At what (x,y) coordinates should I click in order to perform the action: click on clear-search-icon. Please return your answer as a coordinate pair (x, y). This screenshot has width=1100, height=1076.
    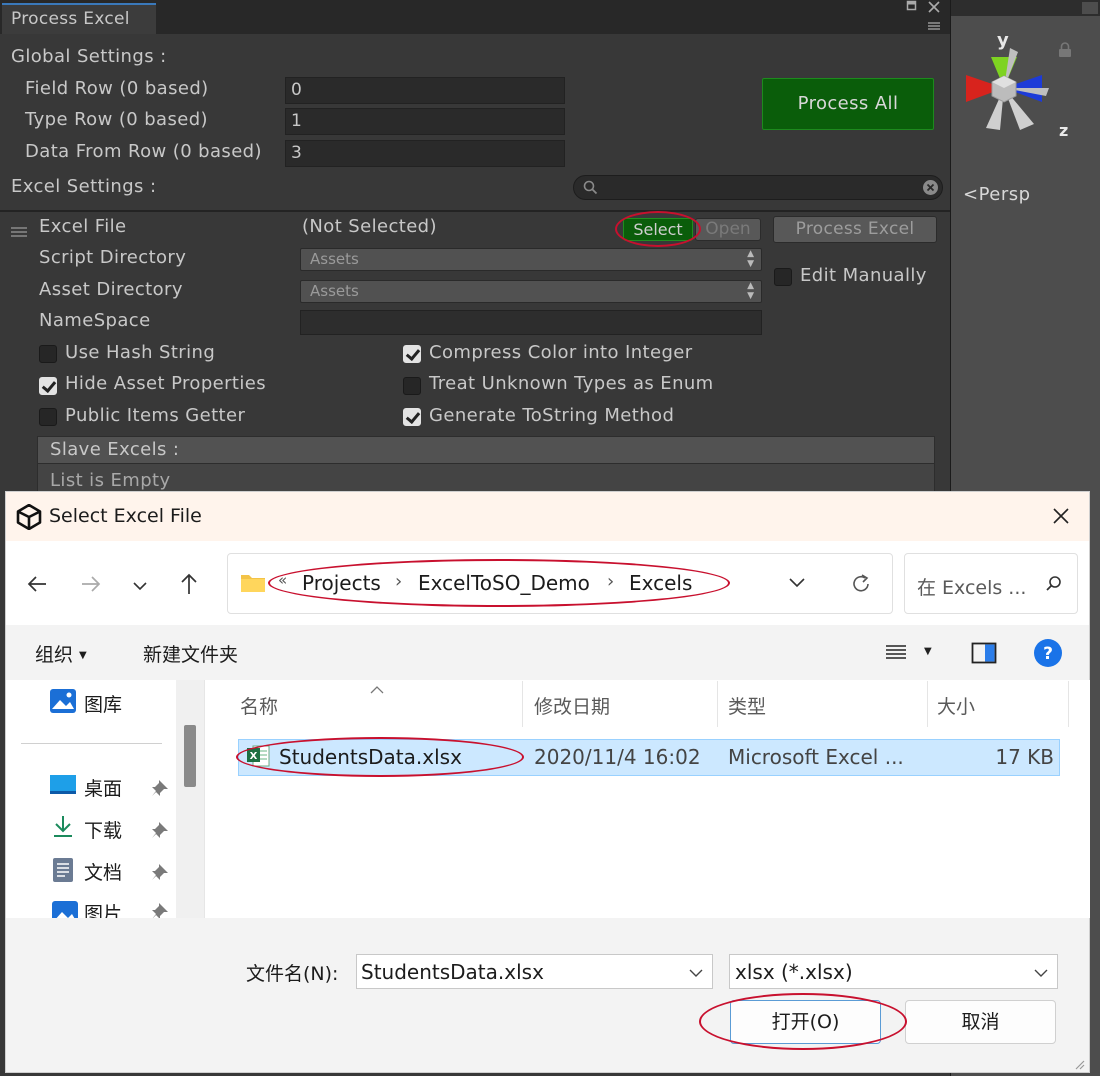
    Looking at the image, I should click on (930, 187).